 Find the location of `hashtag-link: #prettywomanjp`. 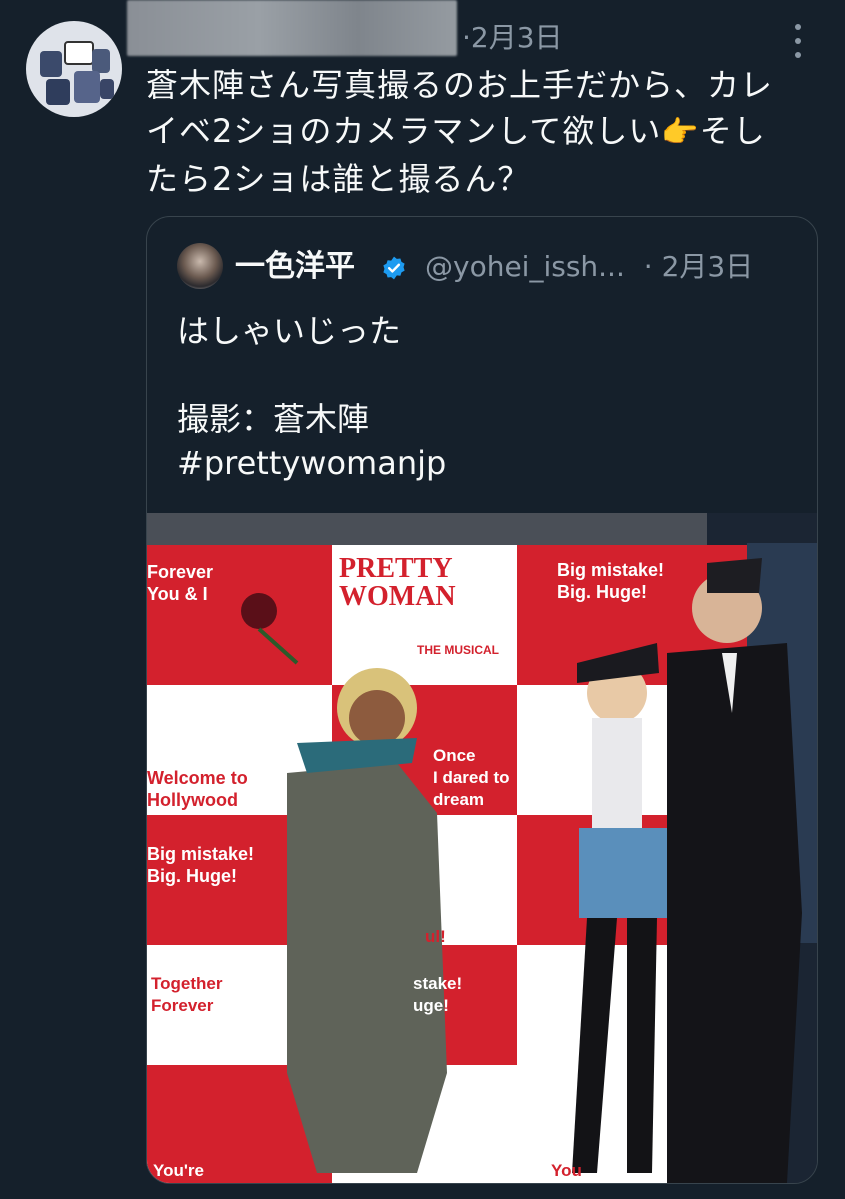

hashtag-link: #prettywomanjp is located at coordinates (487, 463).